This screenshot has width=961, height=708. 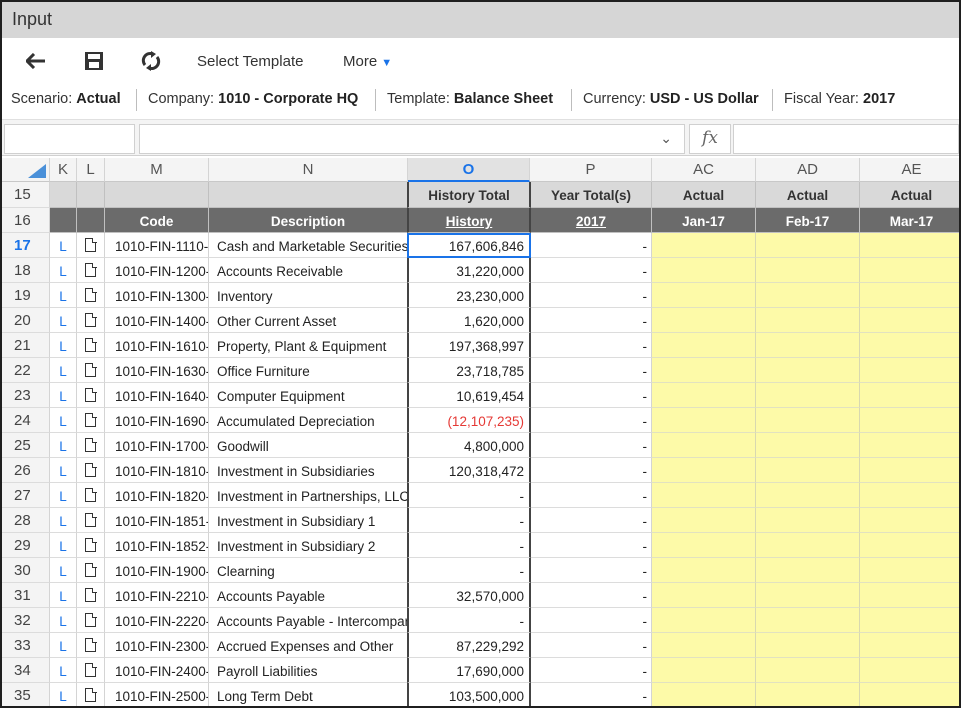 I want to click on history-cell: 32,570,000, so click(x=469, y=595).